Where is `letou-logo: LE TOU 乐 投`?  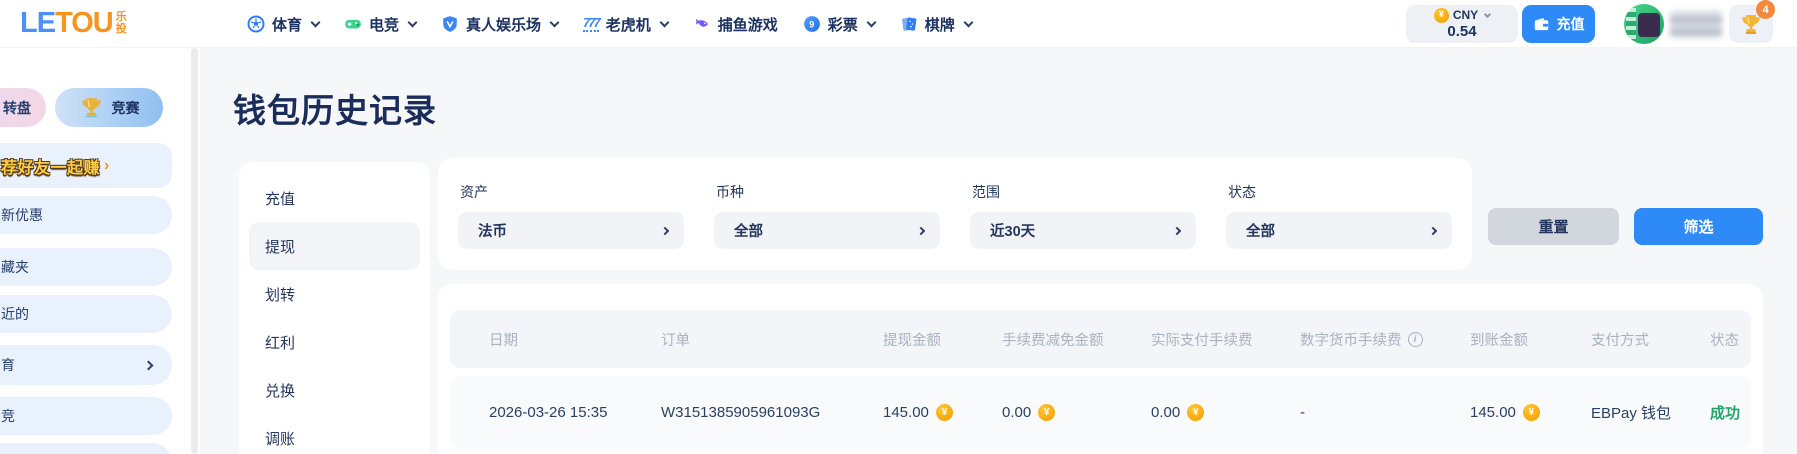
letou-logo: LE TOU 乐 投 is located at coordinates (73, 23).